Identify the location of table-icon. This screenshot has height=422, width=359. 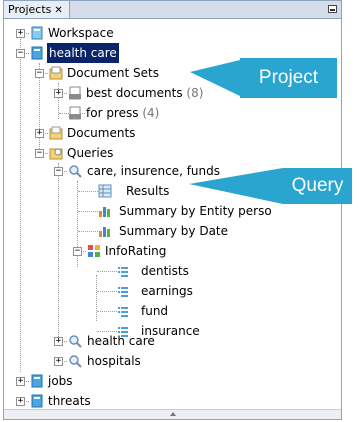
(105, 191).